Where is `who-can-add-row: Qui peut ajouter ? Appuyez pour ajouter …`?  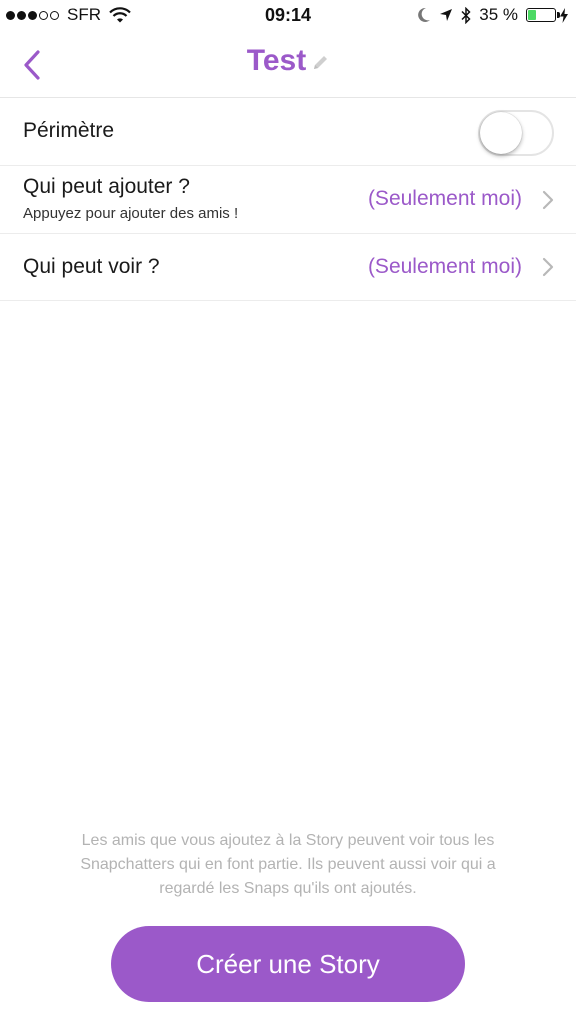 who-can-add-row: Qui peut ajouter ? Appuyez pour ajouter … is located at coordinates (288, 200).